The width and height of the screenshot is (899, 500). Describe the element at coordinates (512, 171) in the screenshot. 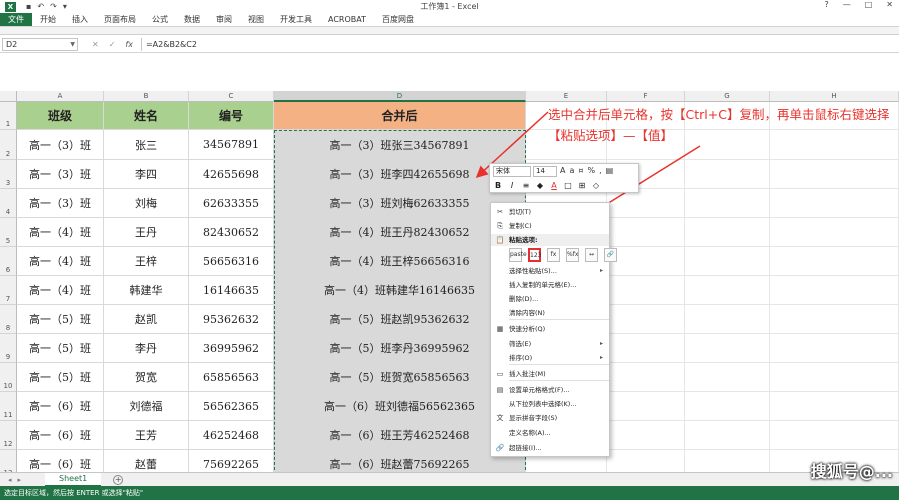

I see `font-name-select: 宋体` at that location.